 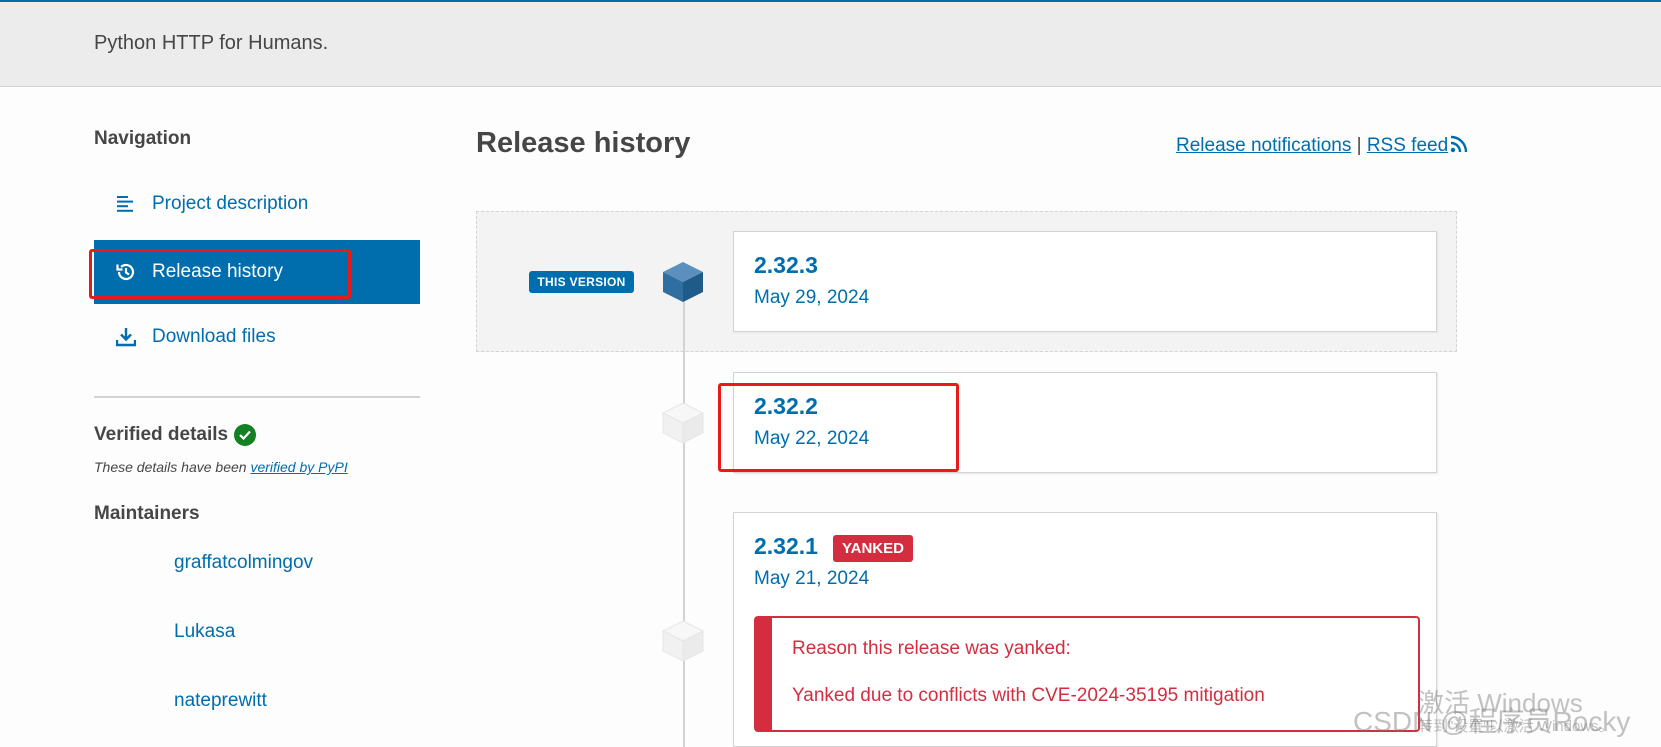 I want to click on current-release-cube-icon, so click(x=683, y=282).